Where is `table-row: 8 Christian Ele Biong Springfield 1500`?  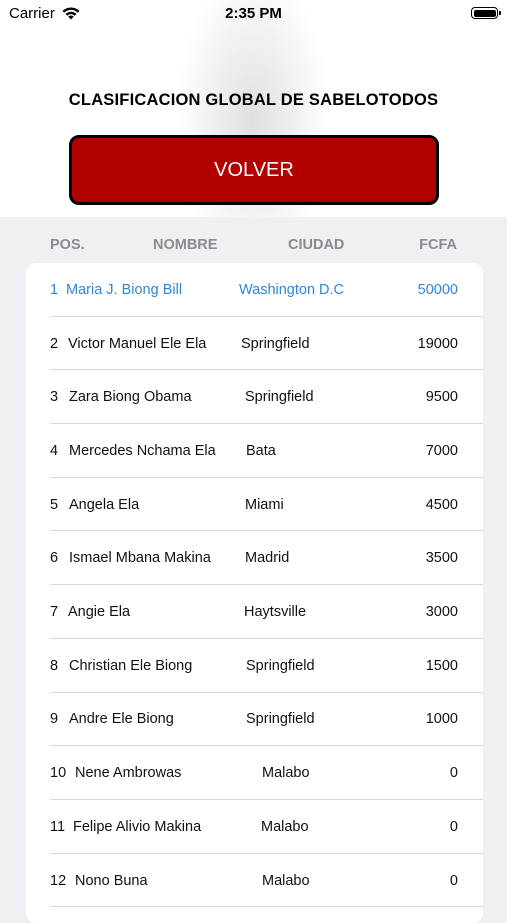
table-row: 8 Christian Ele Biong Springfield 1500 is located at coordinates (254, 666).